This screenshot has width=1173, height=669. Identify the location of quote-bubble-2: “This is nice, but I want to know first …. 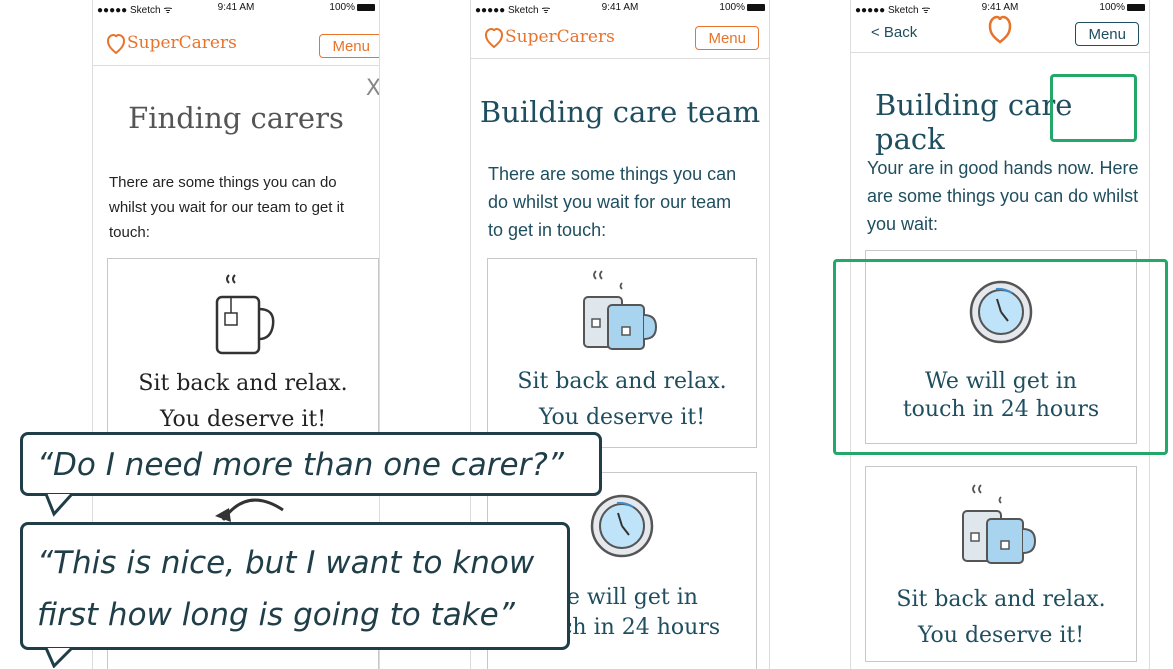
(295, 586).